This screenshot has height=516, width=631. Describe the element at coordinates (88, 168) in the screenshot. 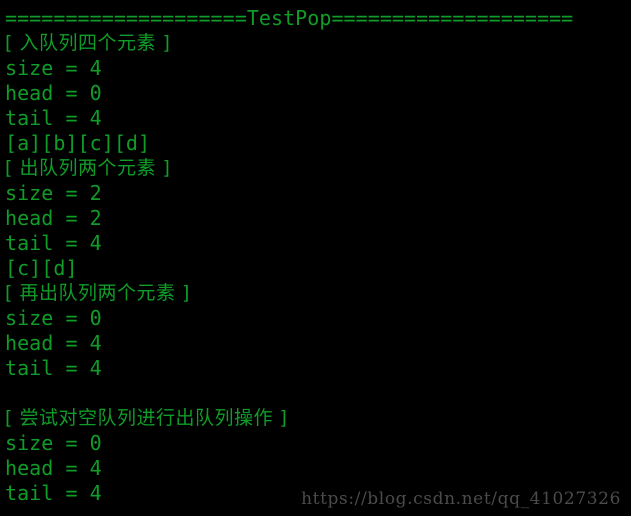

I see `terminal-line-section-label: [ 出队列两个元素 ]` at that location.